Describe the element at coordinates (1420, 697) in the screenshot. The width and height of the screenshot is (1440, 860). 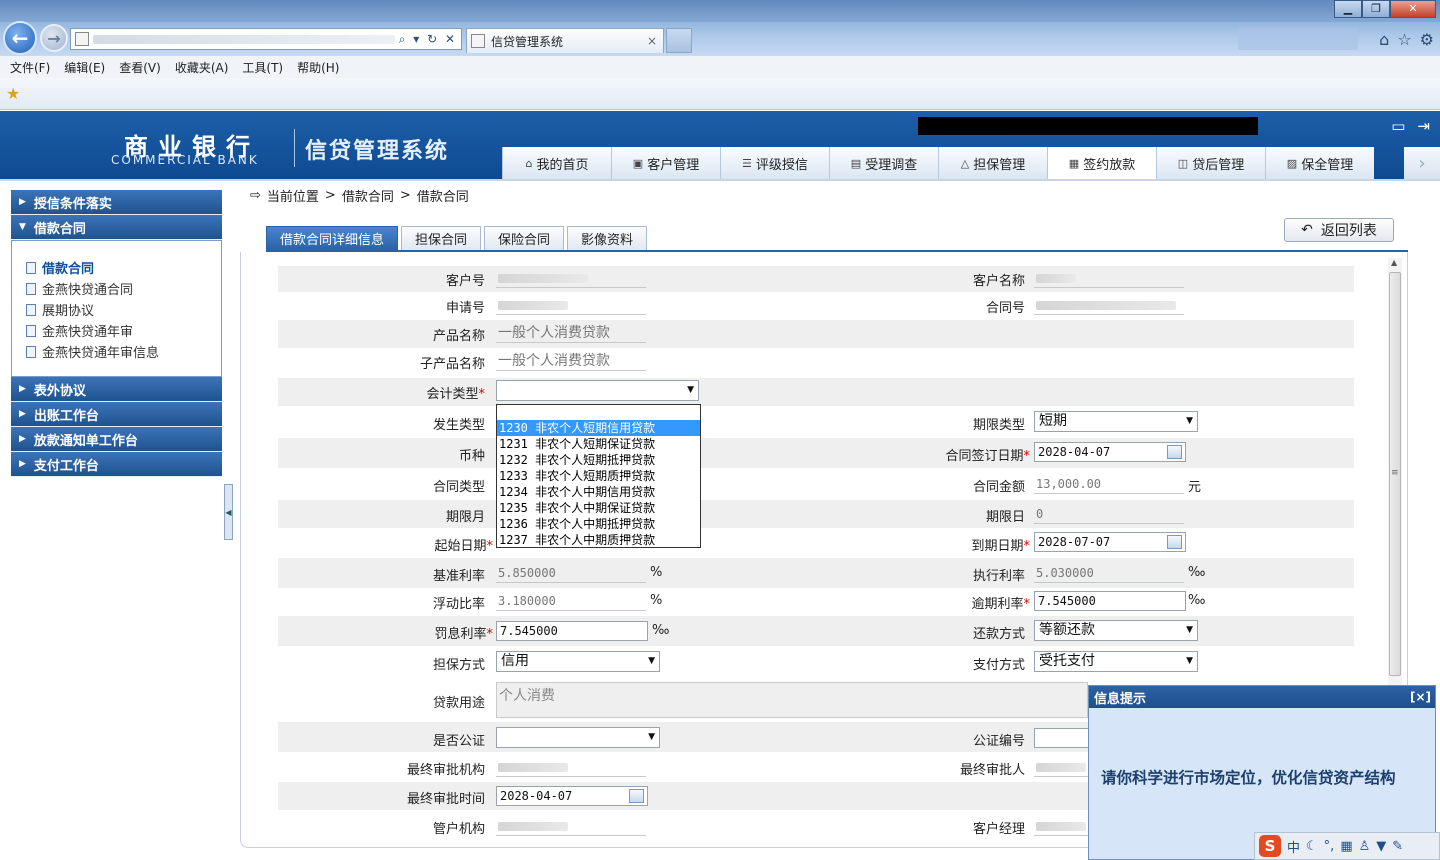
I see `notification-close-button: [×]` at that location.